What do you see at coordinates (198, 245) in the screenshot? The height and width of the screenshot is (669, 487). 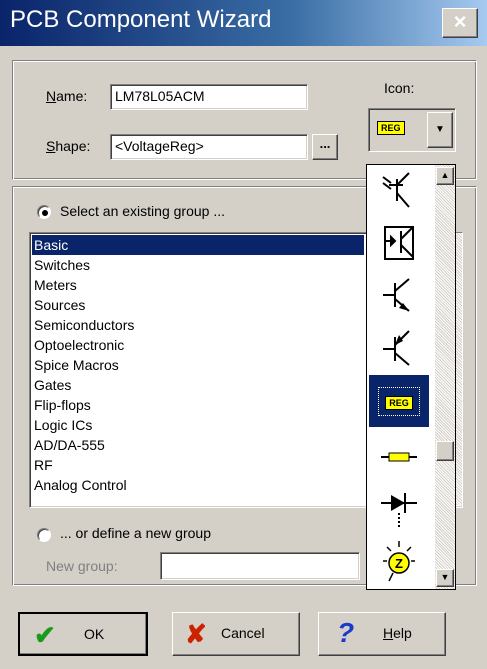 I see `list-item: Basic` at bounding box center [198, 245].